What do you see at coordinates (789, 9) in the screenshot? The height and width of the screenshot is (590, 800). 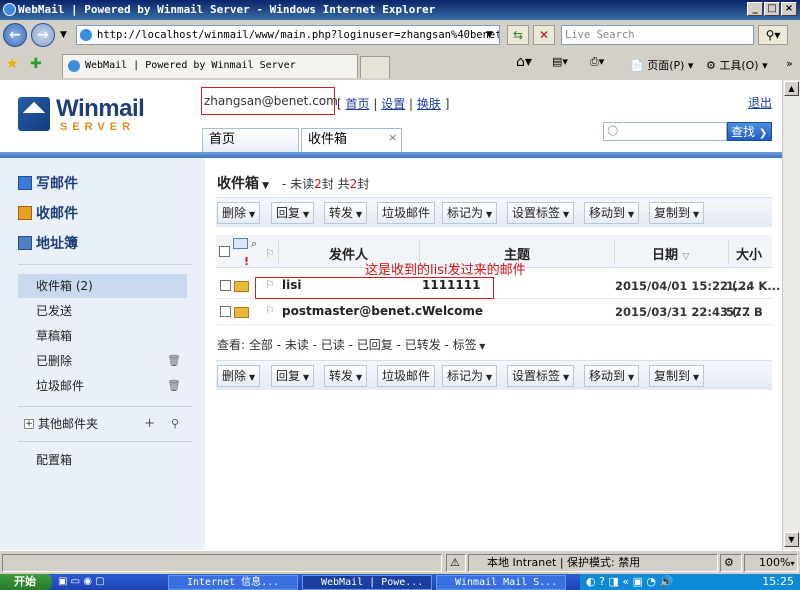 I see `close-button: ×` at bounding box center [789, 9].